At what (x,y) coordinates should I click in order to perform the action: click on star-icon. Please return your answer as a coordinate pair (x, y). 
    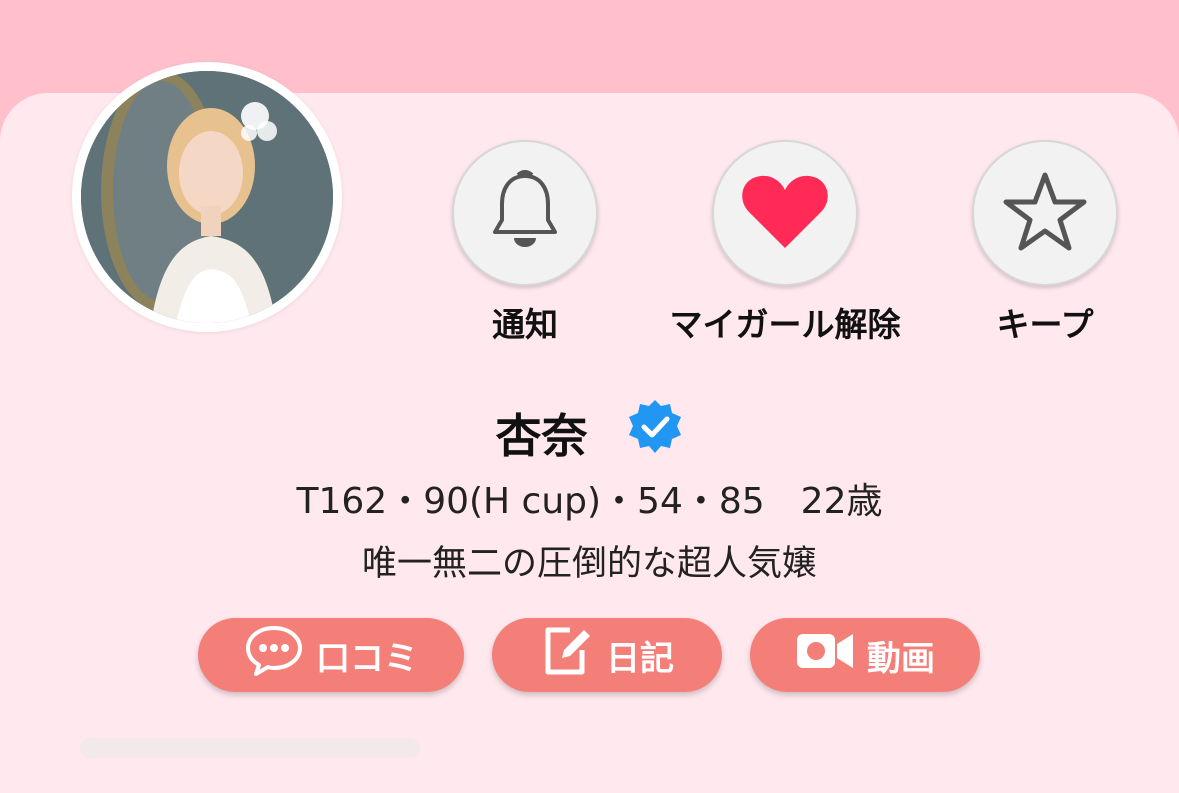
    Looking at the image, I should click on (1045, 213).